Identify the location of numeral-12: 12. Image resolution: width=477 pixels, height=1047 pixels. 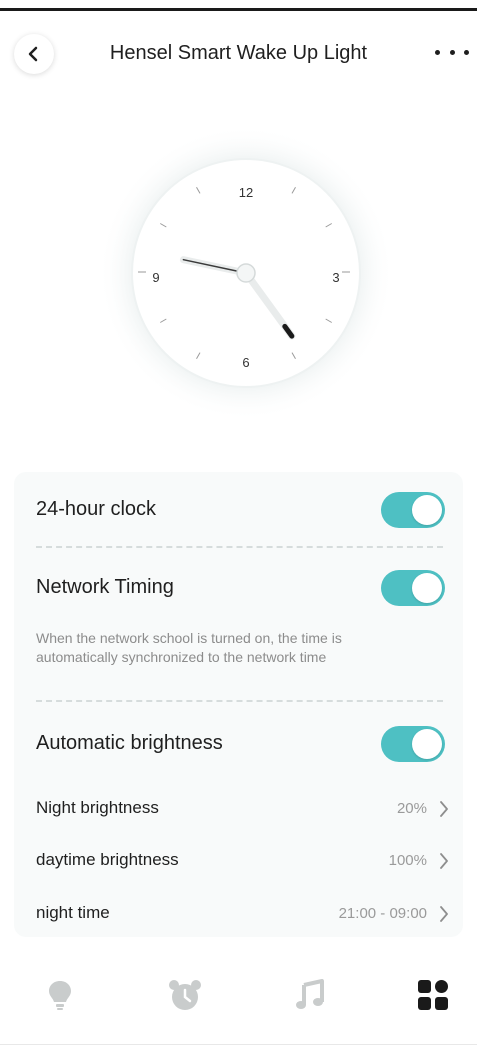
(246, 192).